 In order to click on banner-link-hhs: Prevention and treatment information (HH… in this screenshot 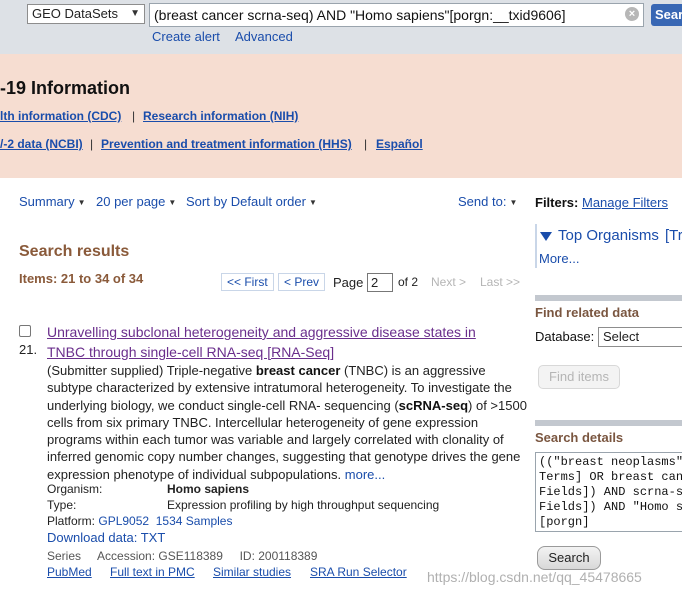, I will do `click(226, 144)`.